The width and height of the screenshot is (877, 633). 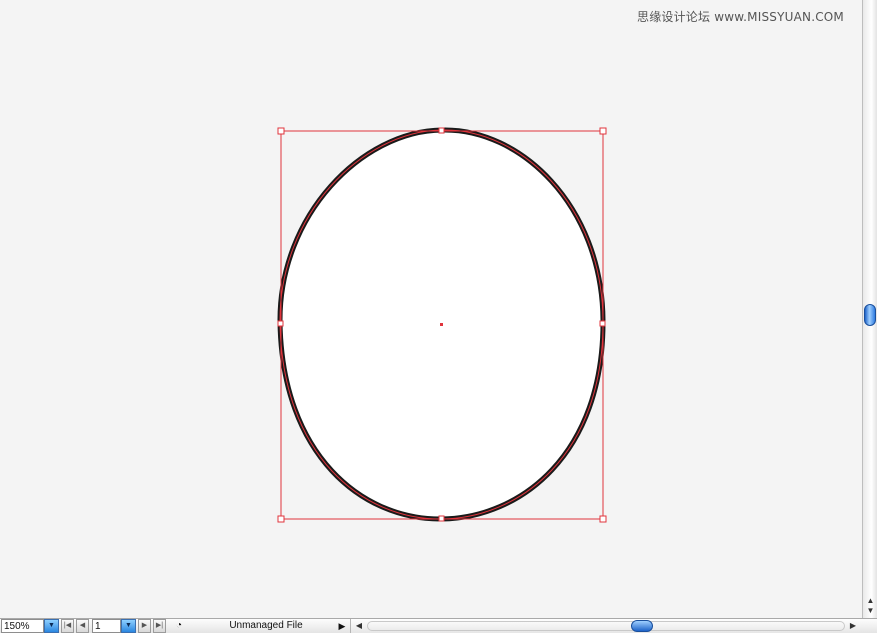 I want to click on vertical-scroll-thumb, so click(x=870, y=315).